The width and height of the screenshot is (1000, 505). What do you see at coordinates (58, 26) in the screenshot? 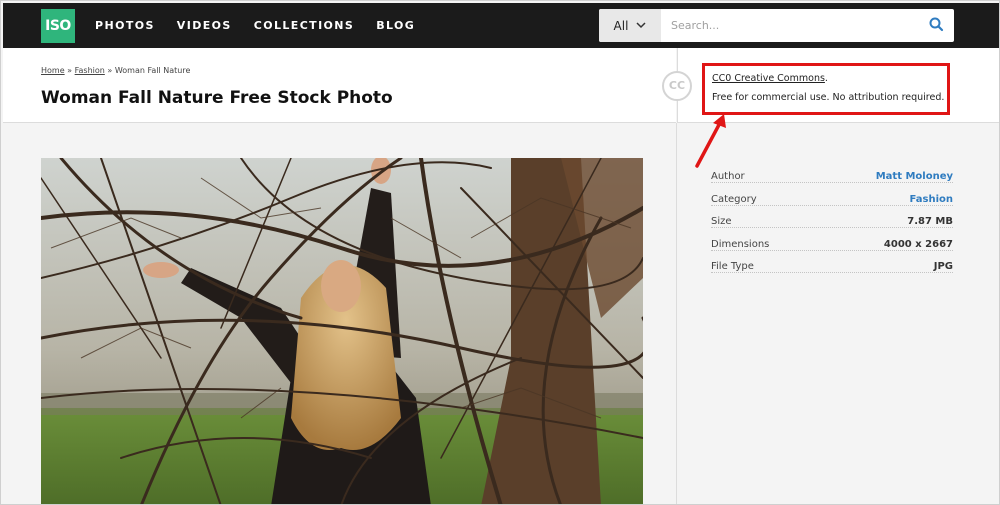
I see `site-logo: ISO` at bounding box center [58, 26].